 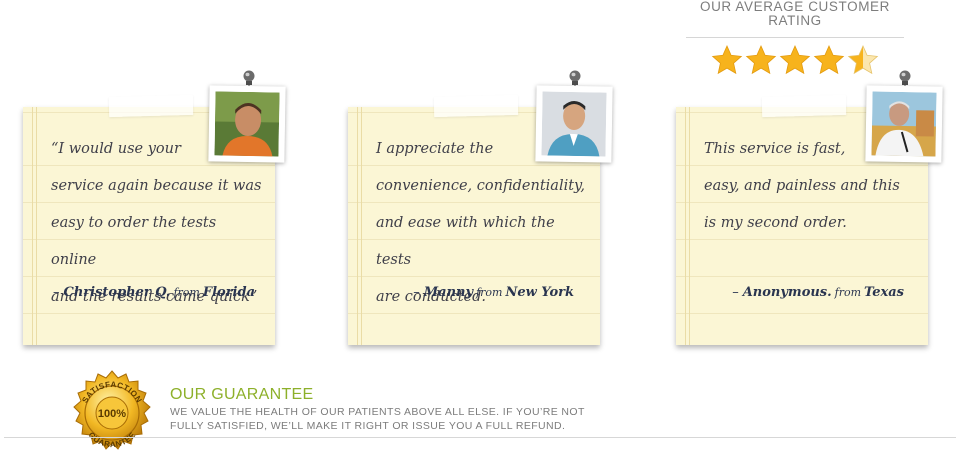 I want to click on testimonial-line: convenience, confidentiality,, so click(x=480, y=186).